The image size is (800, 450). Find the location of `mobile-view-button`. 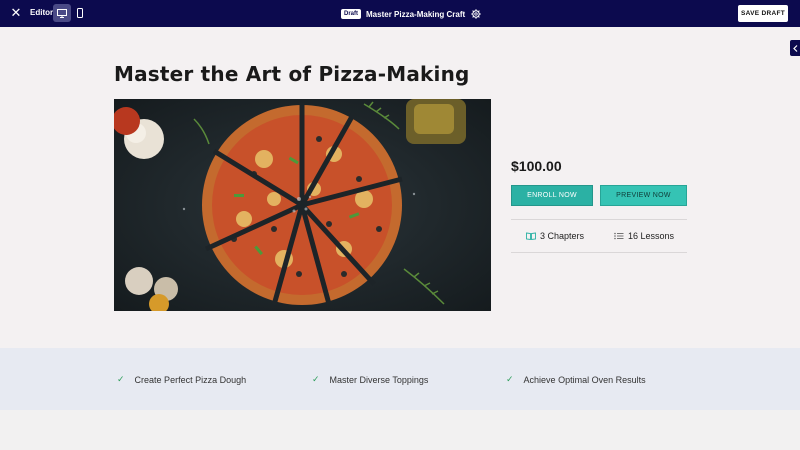

mobile-view-button is located at coordinates (80, 13).